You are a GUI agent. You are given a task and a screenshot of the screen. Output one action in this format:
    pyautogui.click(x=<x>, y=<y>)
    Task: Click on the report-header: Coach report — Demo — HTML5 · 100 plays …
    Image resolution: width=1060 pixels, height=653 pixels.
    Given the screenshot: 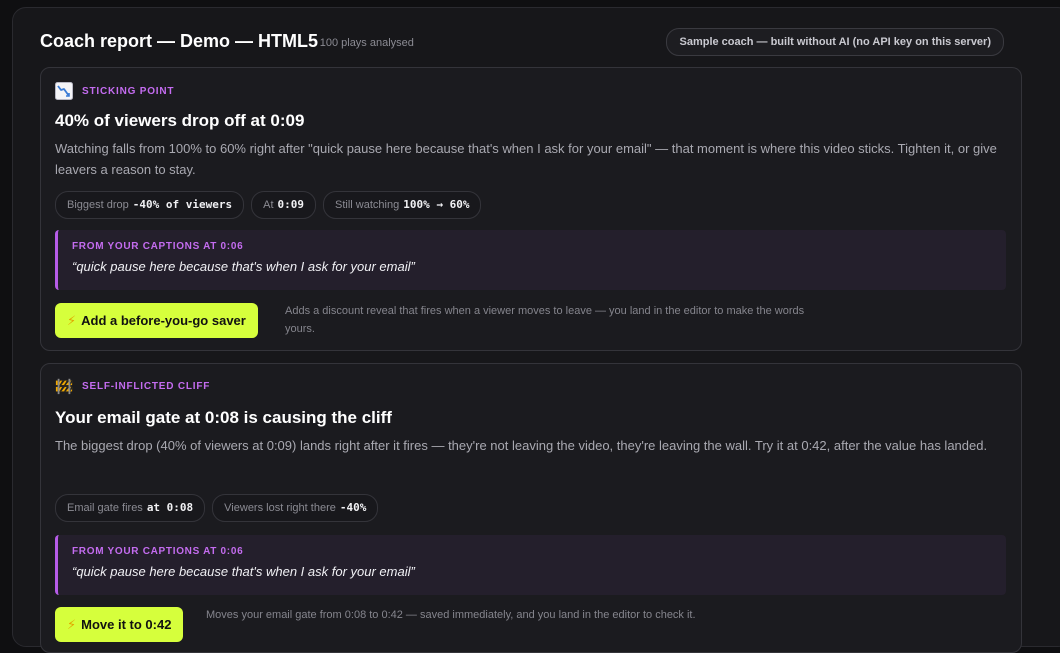 What is the action you would take?
    pyautogui.click(x=535, y=42)
    